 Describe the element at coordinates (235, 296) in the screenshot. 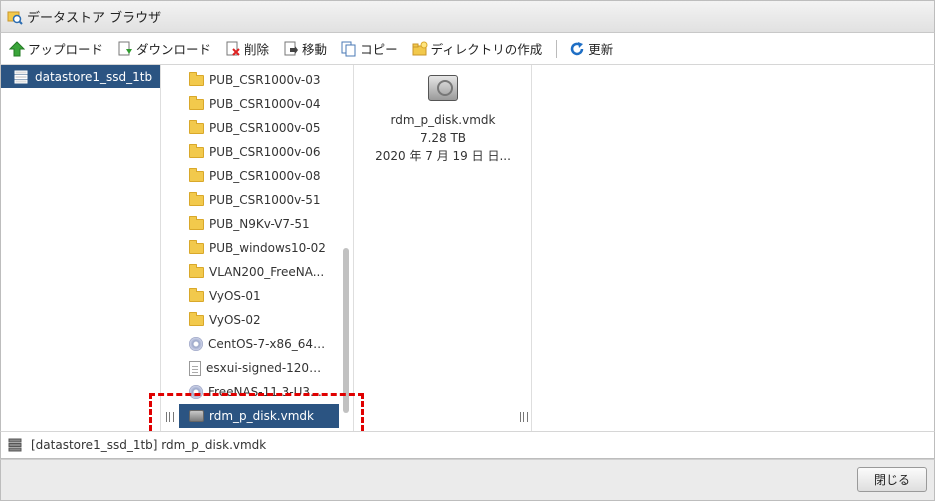

I see `file-label: VyOS-01` at that location.